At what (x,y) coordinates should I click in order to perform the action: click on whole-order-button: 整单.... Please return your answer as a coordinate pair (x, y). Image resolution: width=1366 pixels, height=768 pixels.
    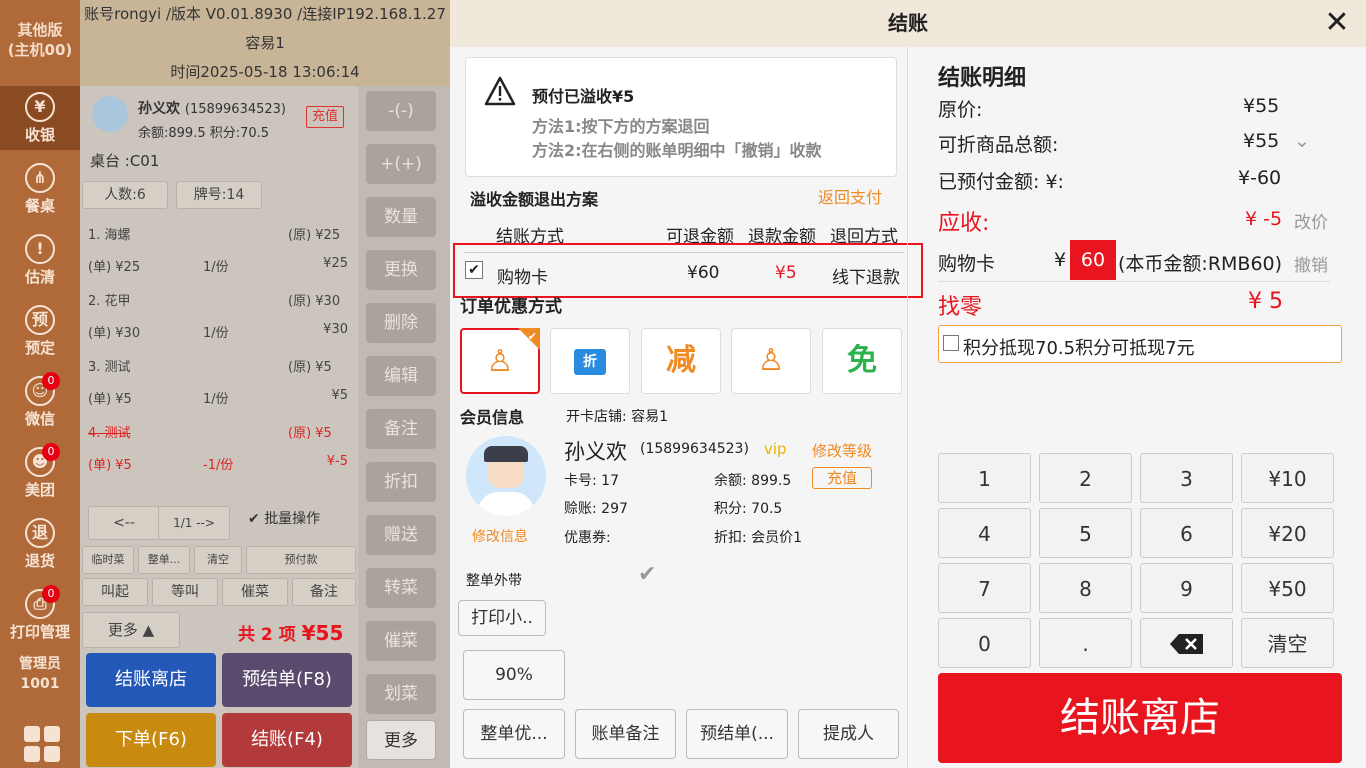
    Looking at the image, I should click on (164, 560).